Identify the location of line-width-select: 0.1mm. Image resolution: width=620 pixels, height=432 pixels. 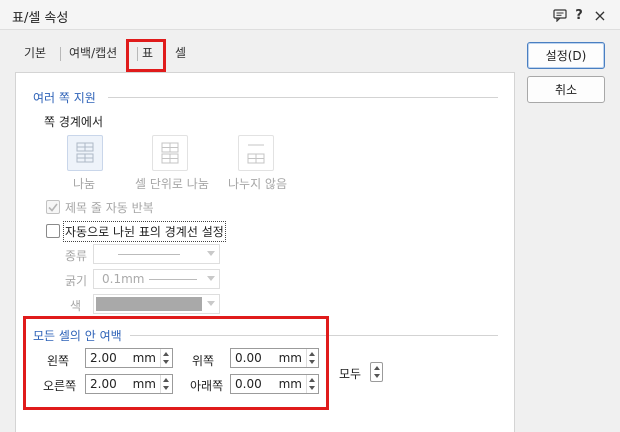
(156, 279).